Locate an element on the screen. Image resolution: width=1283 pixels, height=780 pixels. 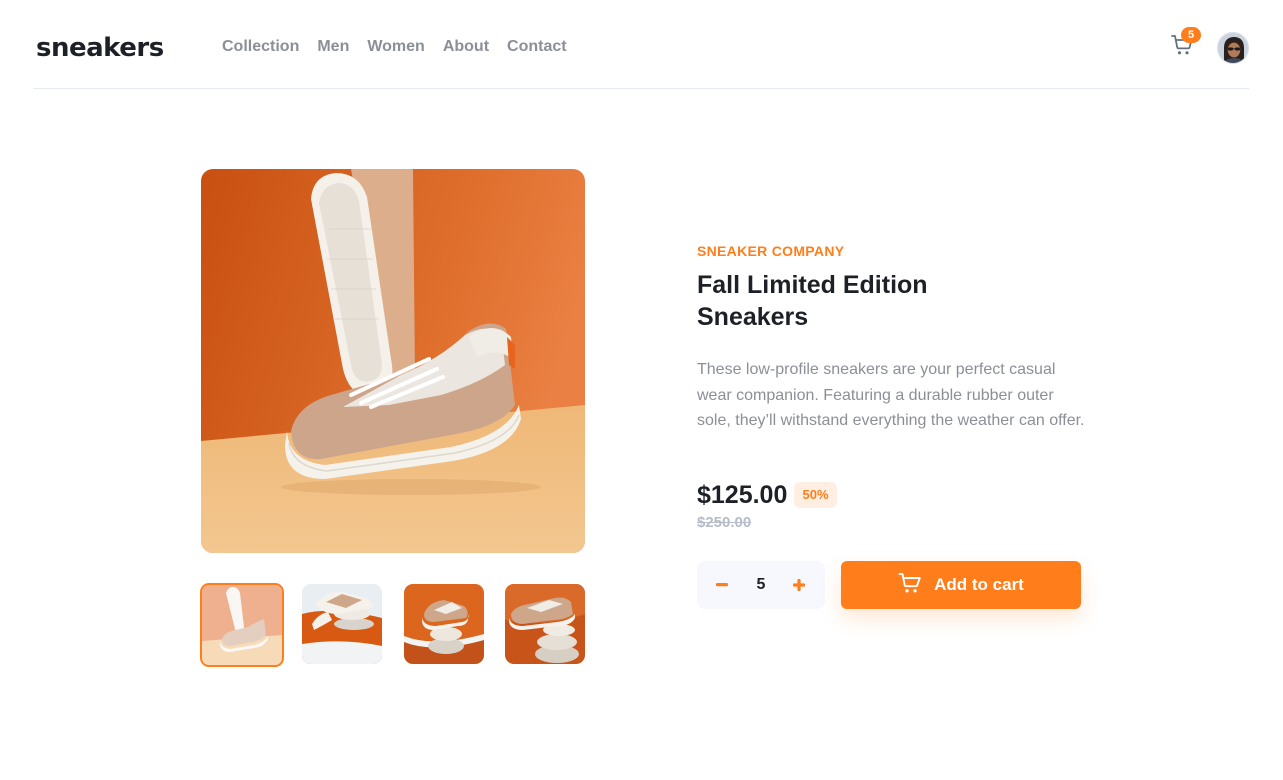
nav-about: About is located at coordinates (466, 47).